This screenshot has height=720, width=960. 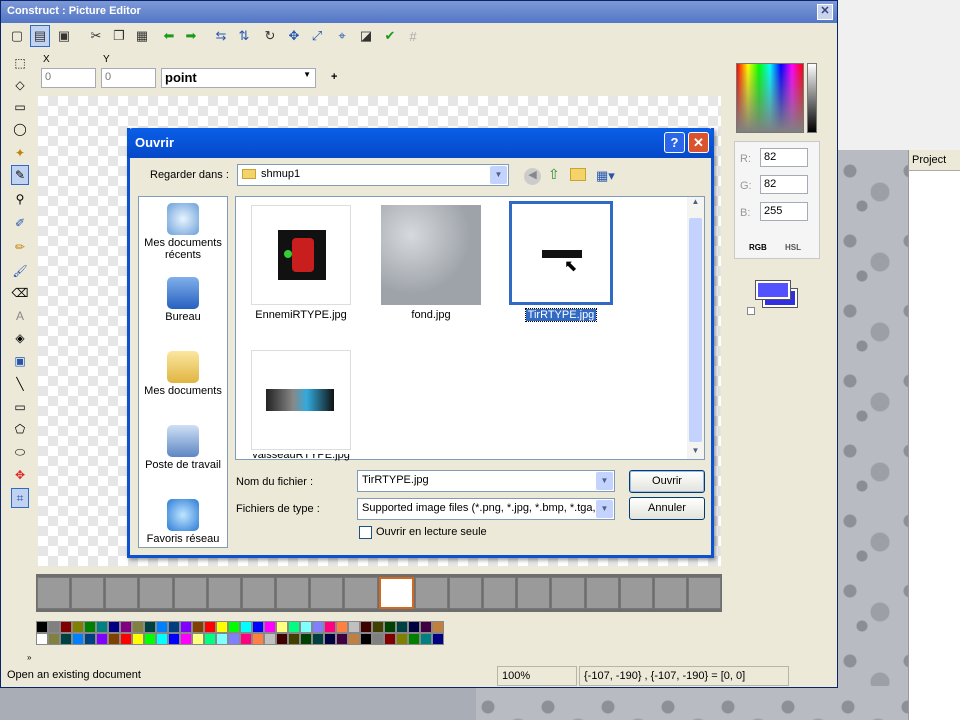 I want to click on dialog-close-button: ✕, so click(x=698, y=142).